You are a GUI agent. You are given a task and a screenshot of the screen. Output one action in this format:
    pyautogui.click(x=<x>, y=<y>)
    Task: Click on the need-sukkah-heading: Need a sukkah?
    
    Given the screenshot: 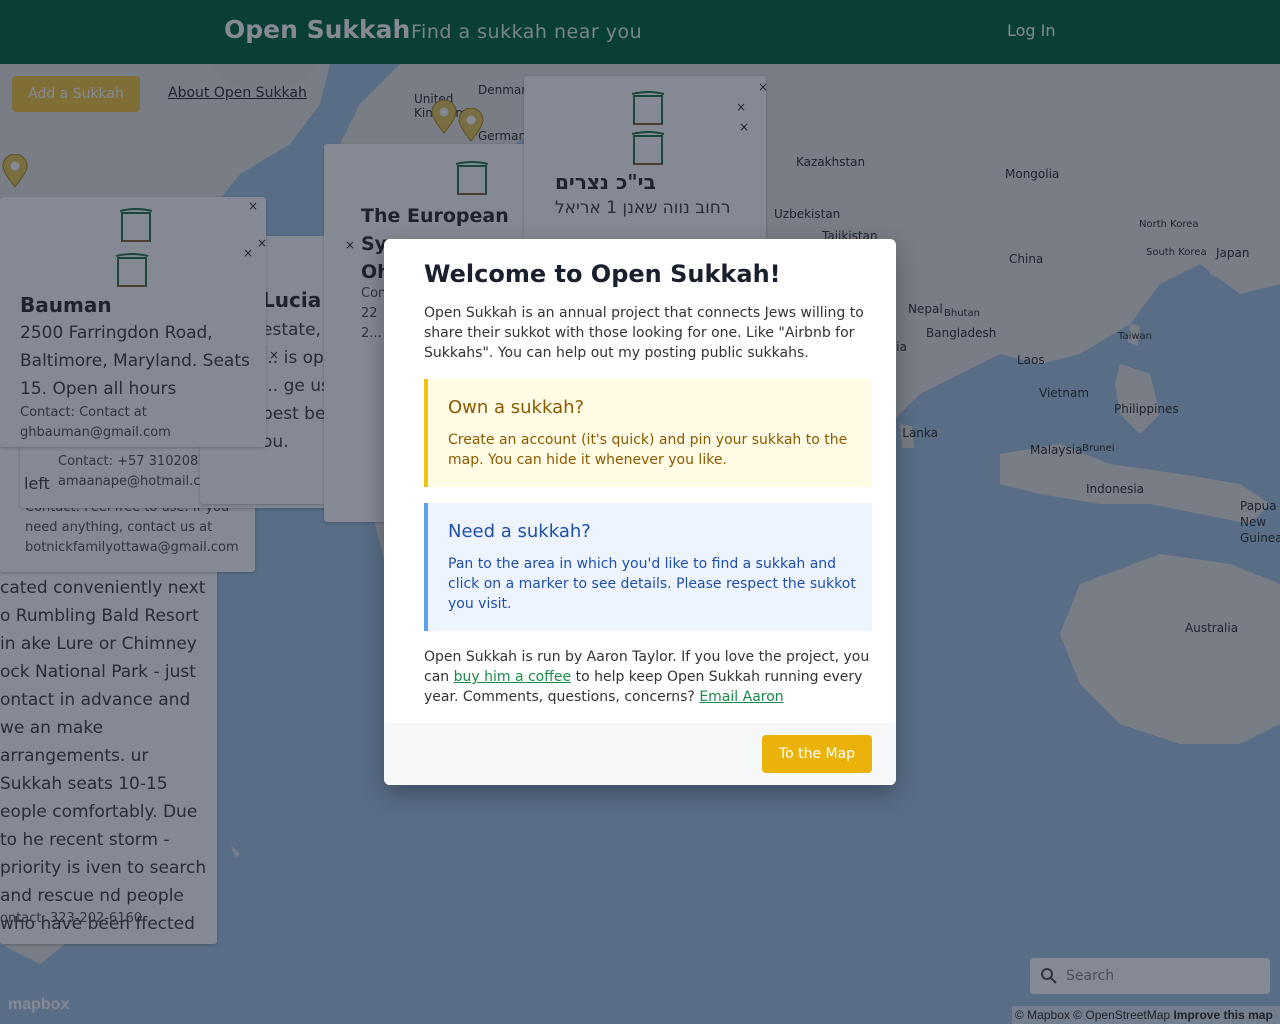 What is the action you would take?
    pyautogui.click(x=519, y=531)
    